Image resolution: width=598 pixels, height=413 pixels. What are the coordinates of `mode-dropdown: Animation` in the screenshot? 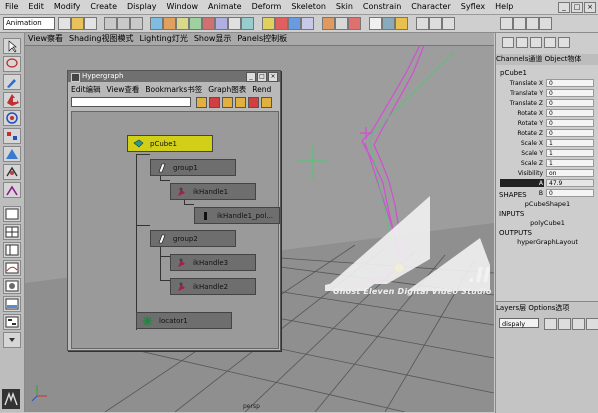 It's located at (29, 23).